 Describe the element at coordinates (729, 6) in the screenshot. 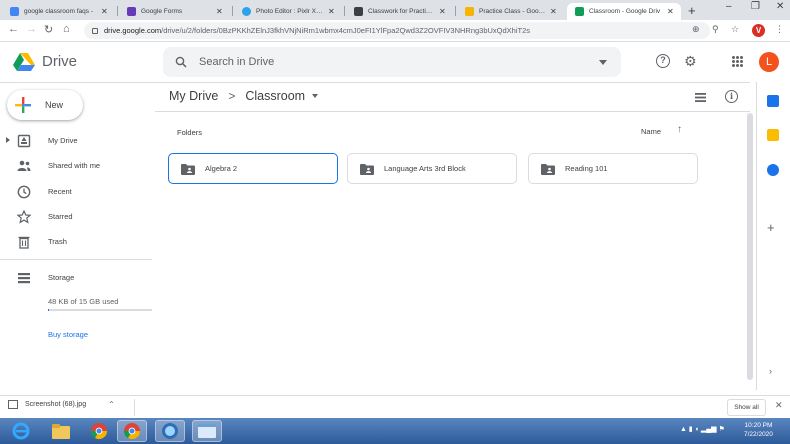

I see `minimize-button: –` at that location.